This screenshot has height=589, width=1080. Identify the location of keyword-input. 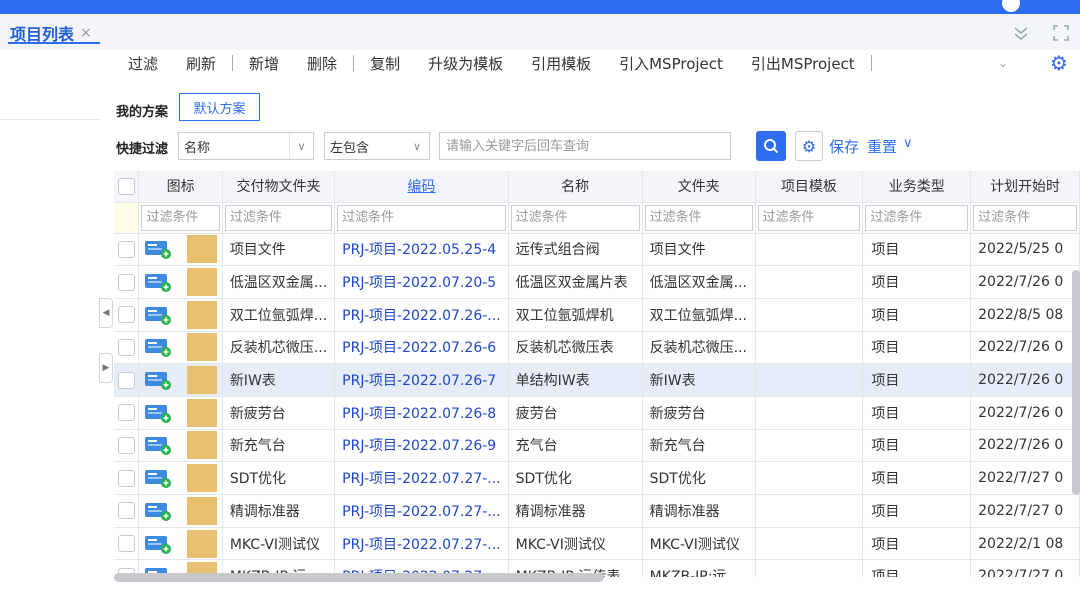
(585, 146).